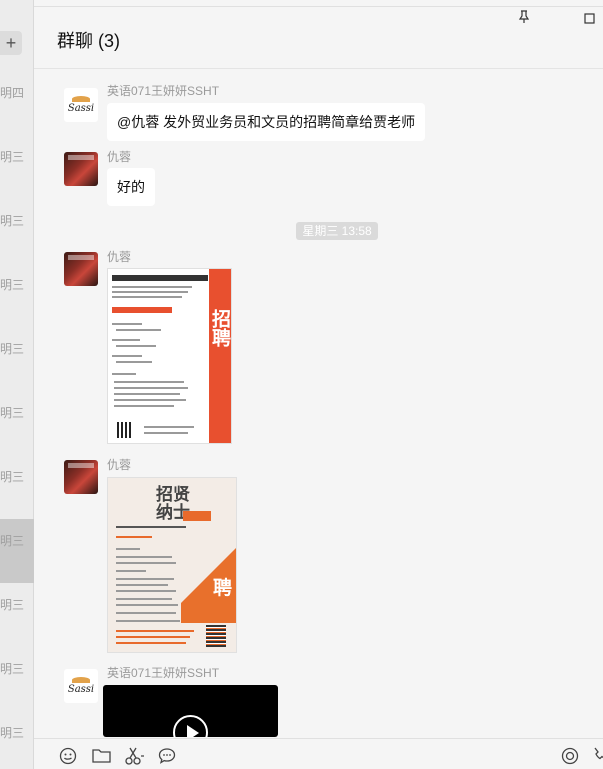 The image size is (603, 769). What do you see at coordinates (190, 726) in the screenshot?
I see `play-icon` at bounding box center [190, 726].